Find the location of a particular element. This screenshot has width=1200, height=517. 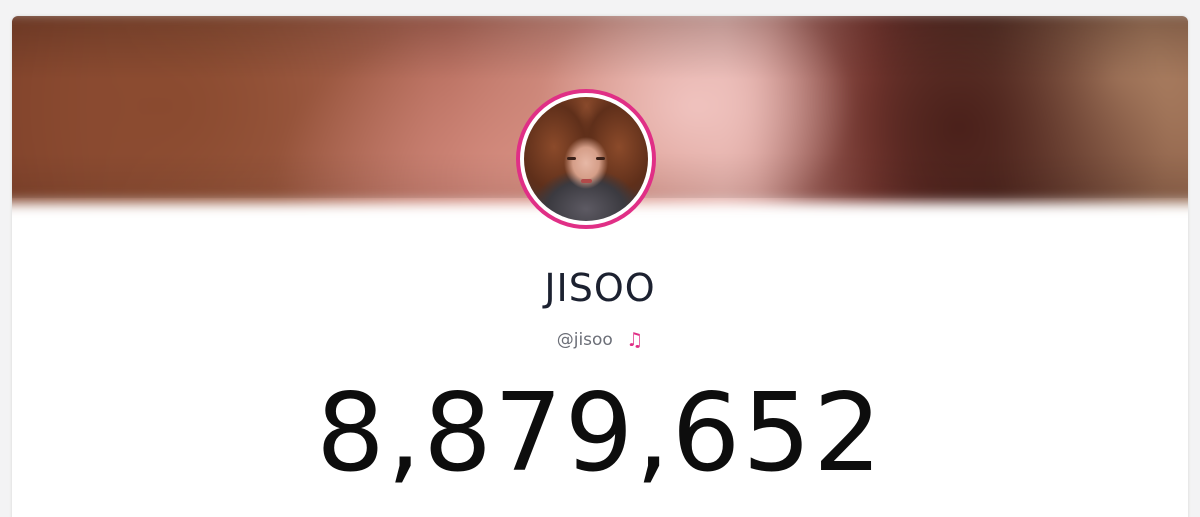

avatar is located at coordinates (586, 159).